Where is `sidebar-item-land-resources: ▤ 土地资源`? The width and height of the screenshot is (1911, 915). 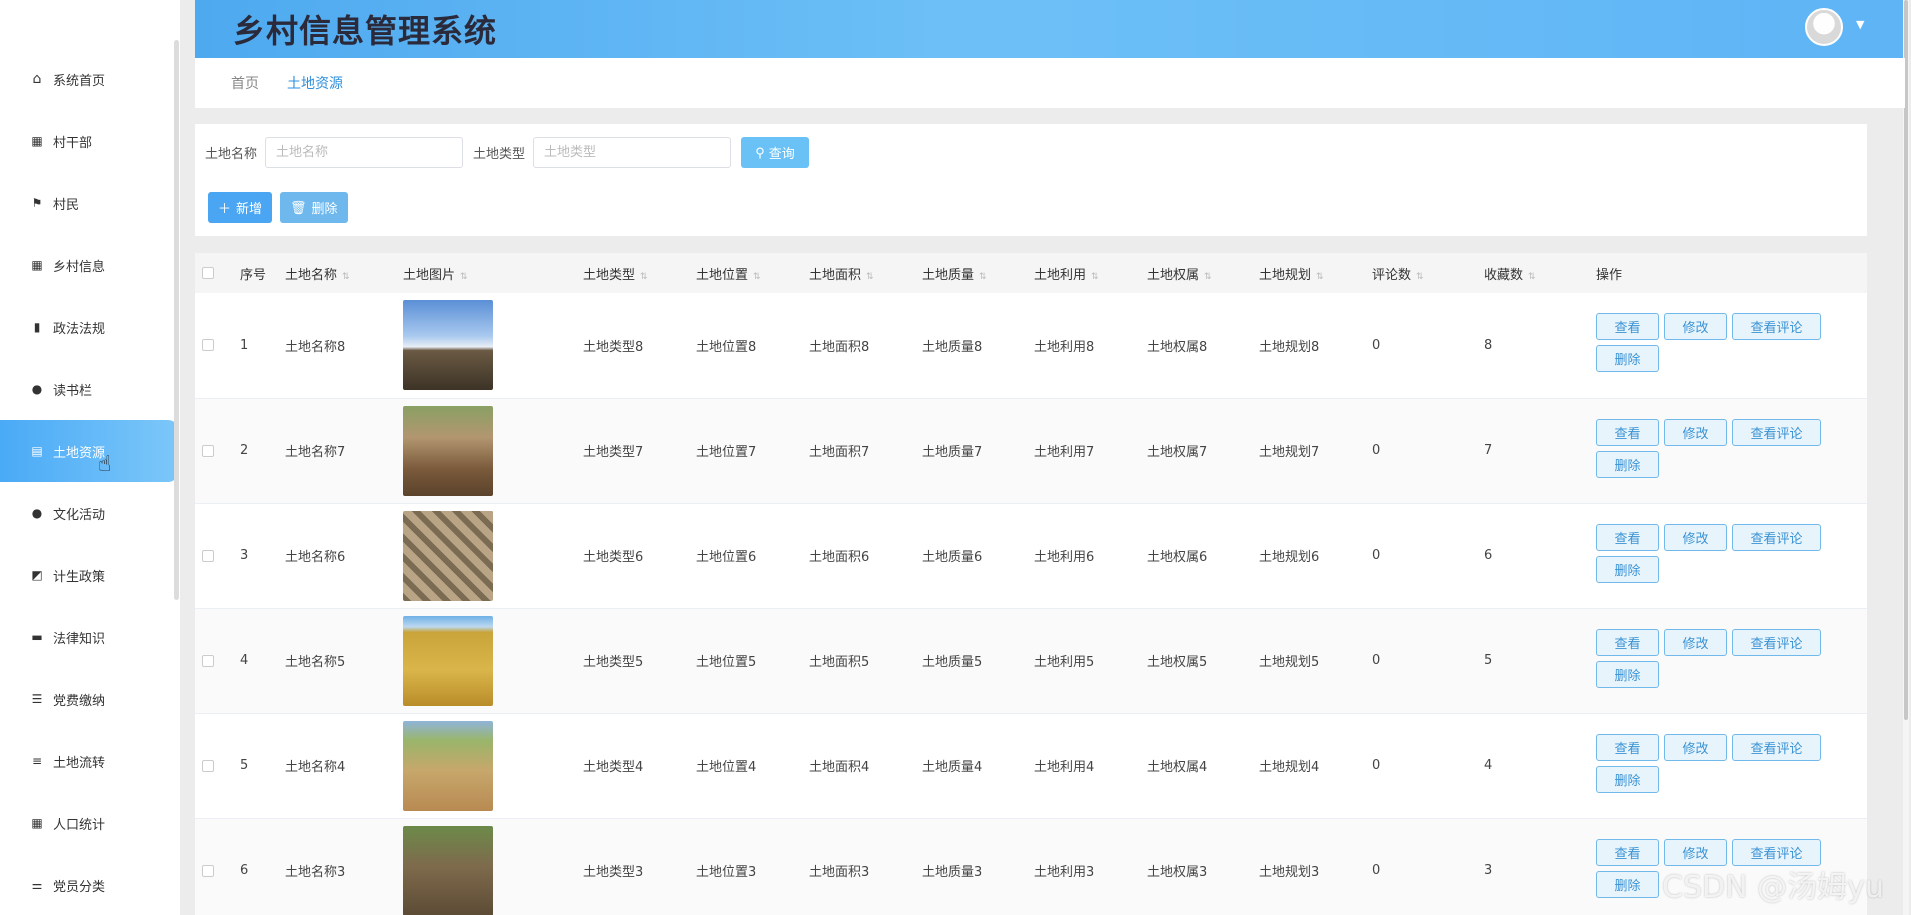 sidebar-item-land-resources: ▤ 土地资源 is located at coordinates (89, 451).